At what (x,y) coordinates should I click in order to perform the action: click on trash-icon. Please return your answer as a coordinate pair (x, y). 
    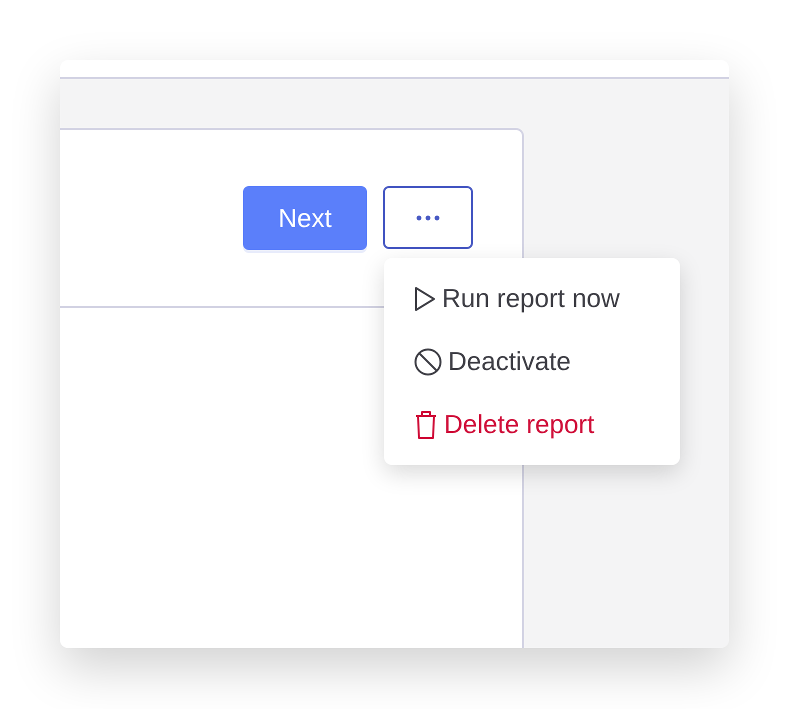
    Looking at the image, I should click on (426, 425).